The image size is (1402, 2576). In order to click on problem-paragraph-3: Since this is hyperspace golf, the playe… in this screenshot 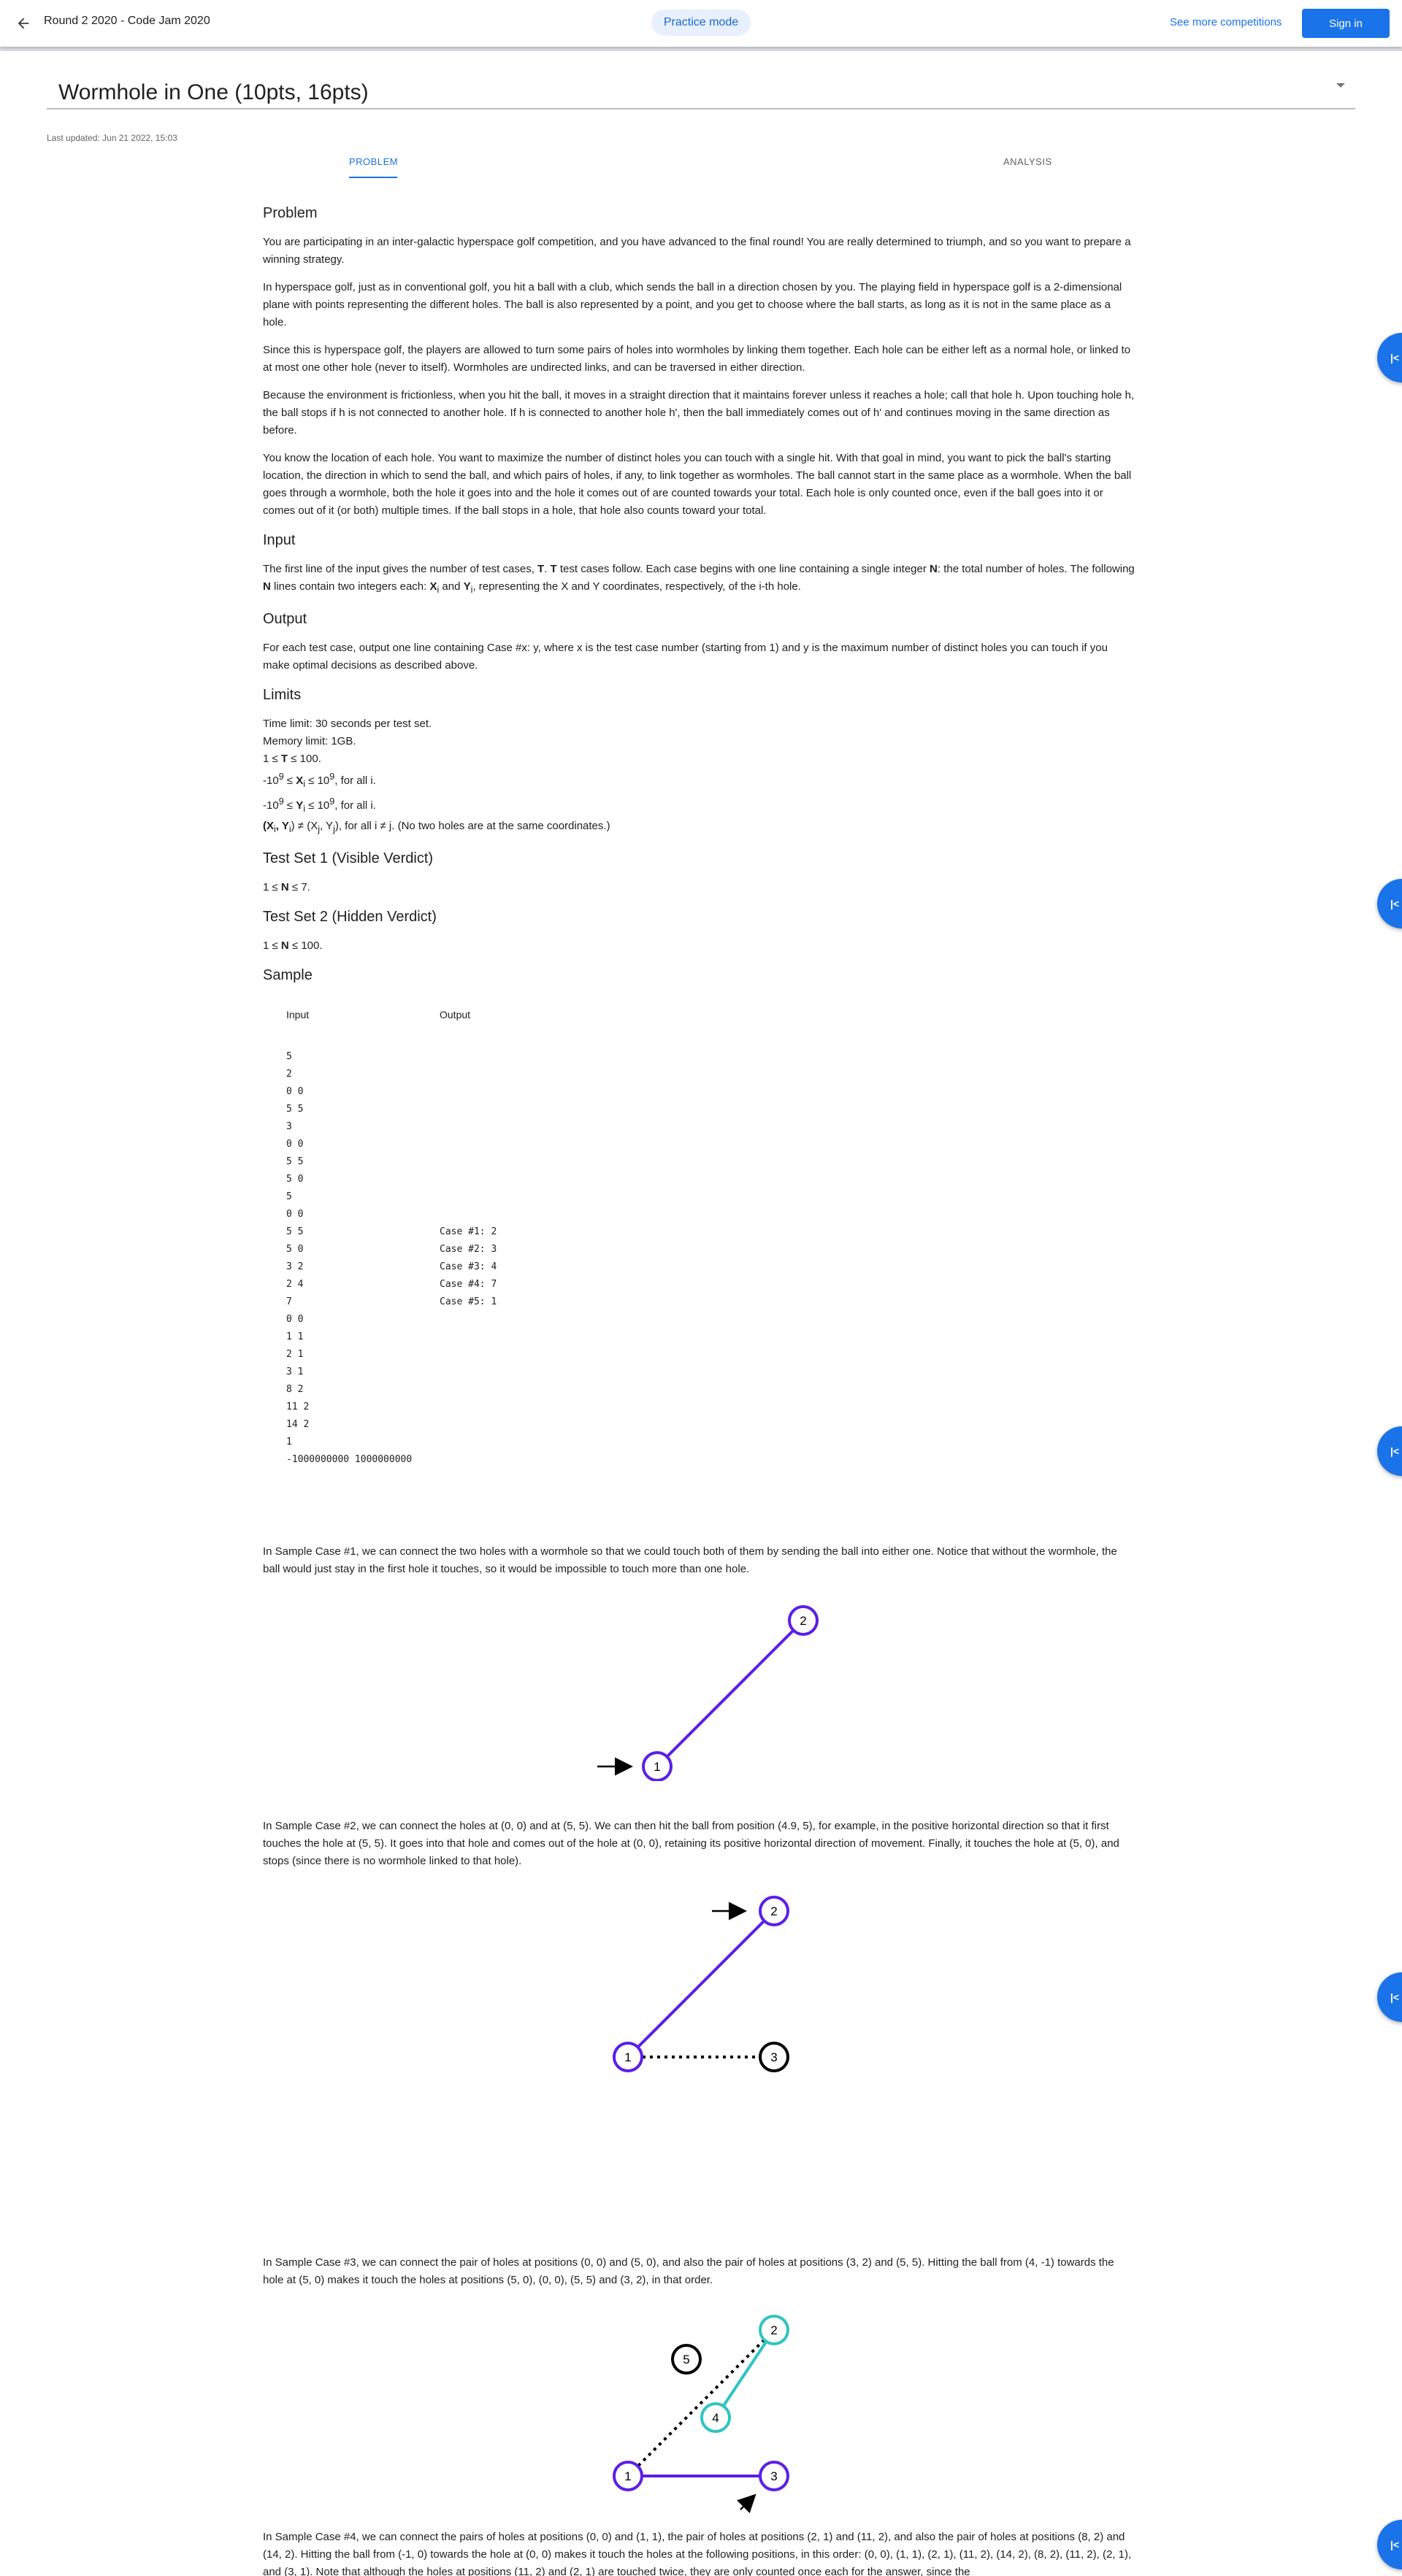, I will do `click(697, 359)`.